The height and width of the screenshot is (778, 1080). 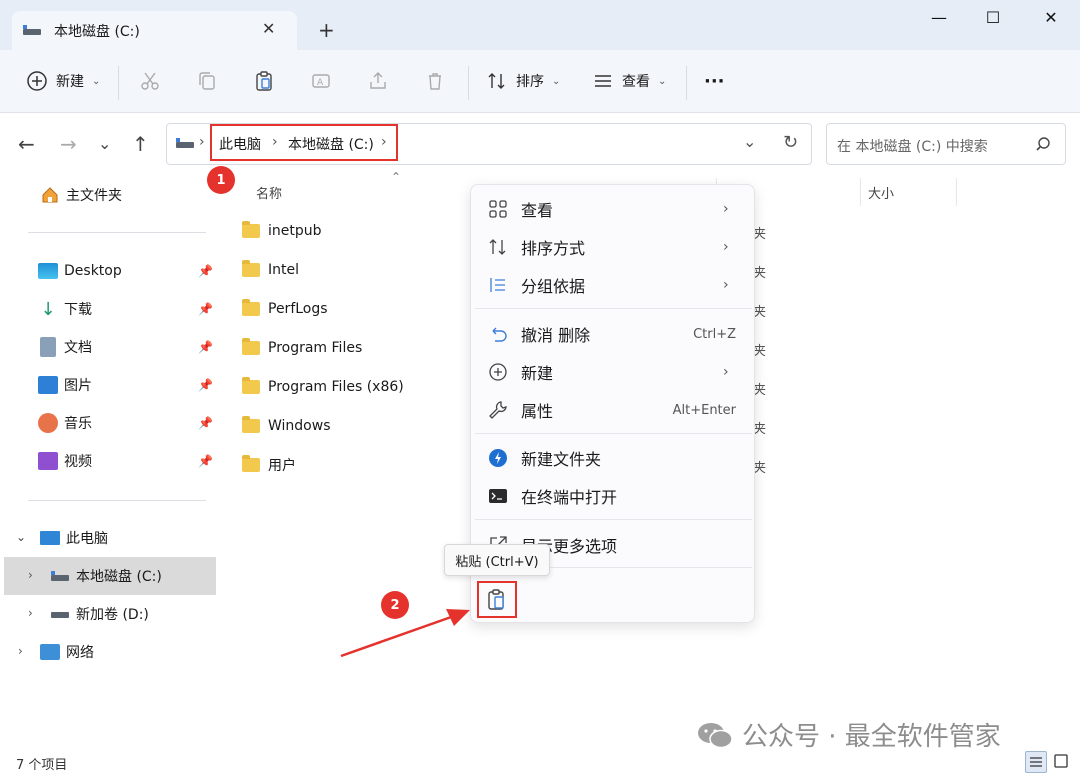 What do you see at coordinates (749, 141) in the screenshot?
I see `address-dropdown-icon: ⌄` at bounding box center [749, 141].